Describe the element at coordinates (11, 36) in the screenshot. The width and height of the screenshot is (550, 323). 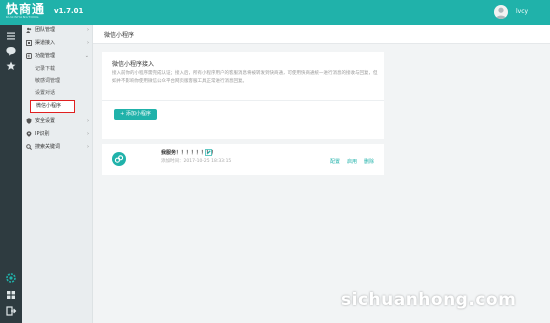
I see `menu-icon` at that location.